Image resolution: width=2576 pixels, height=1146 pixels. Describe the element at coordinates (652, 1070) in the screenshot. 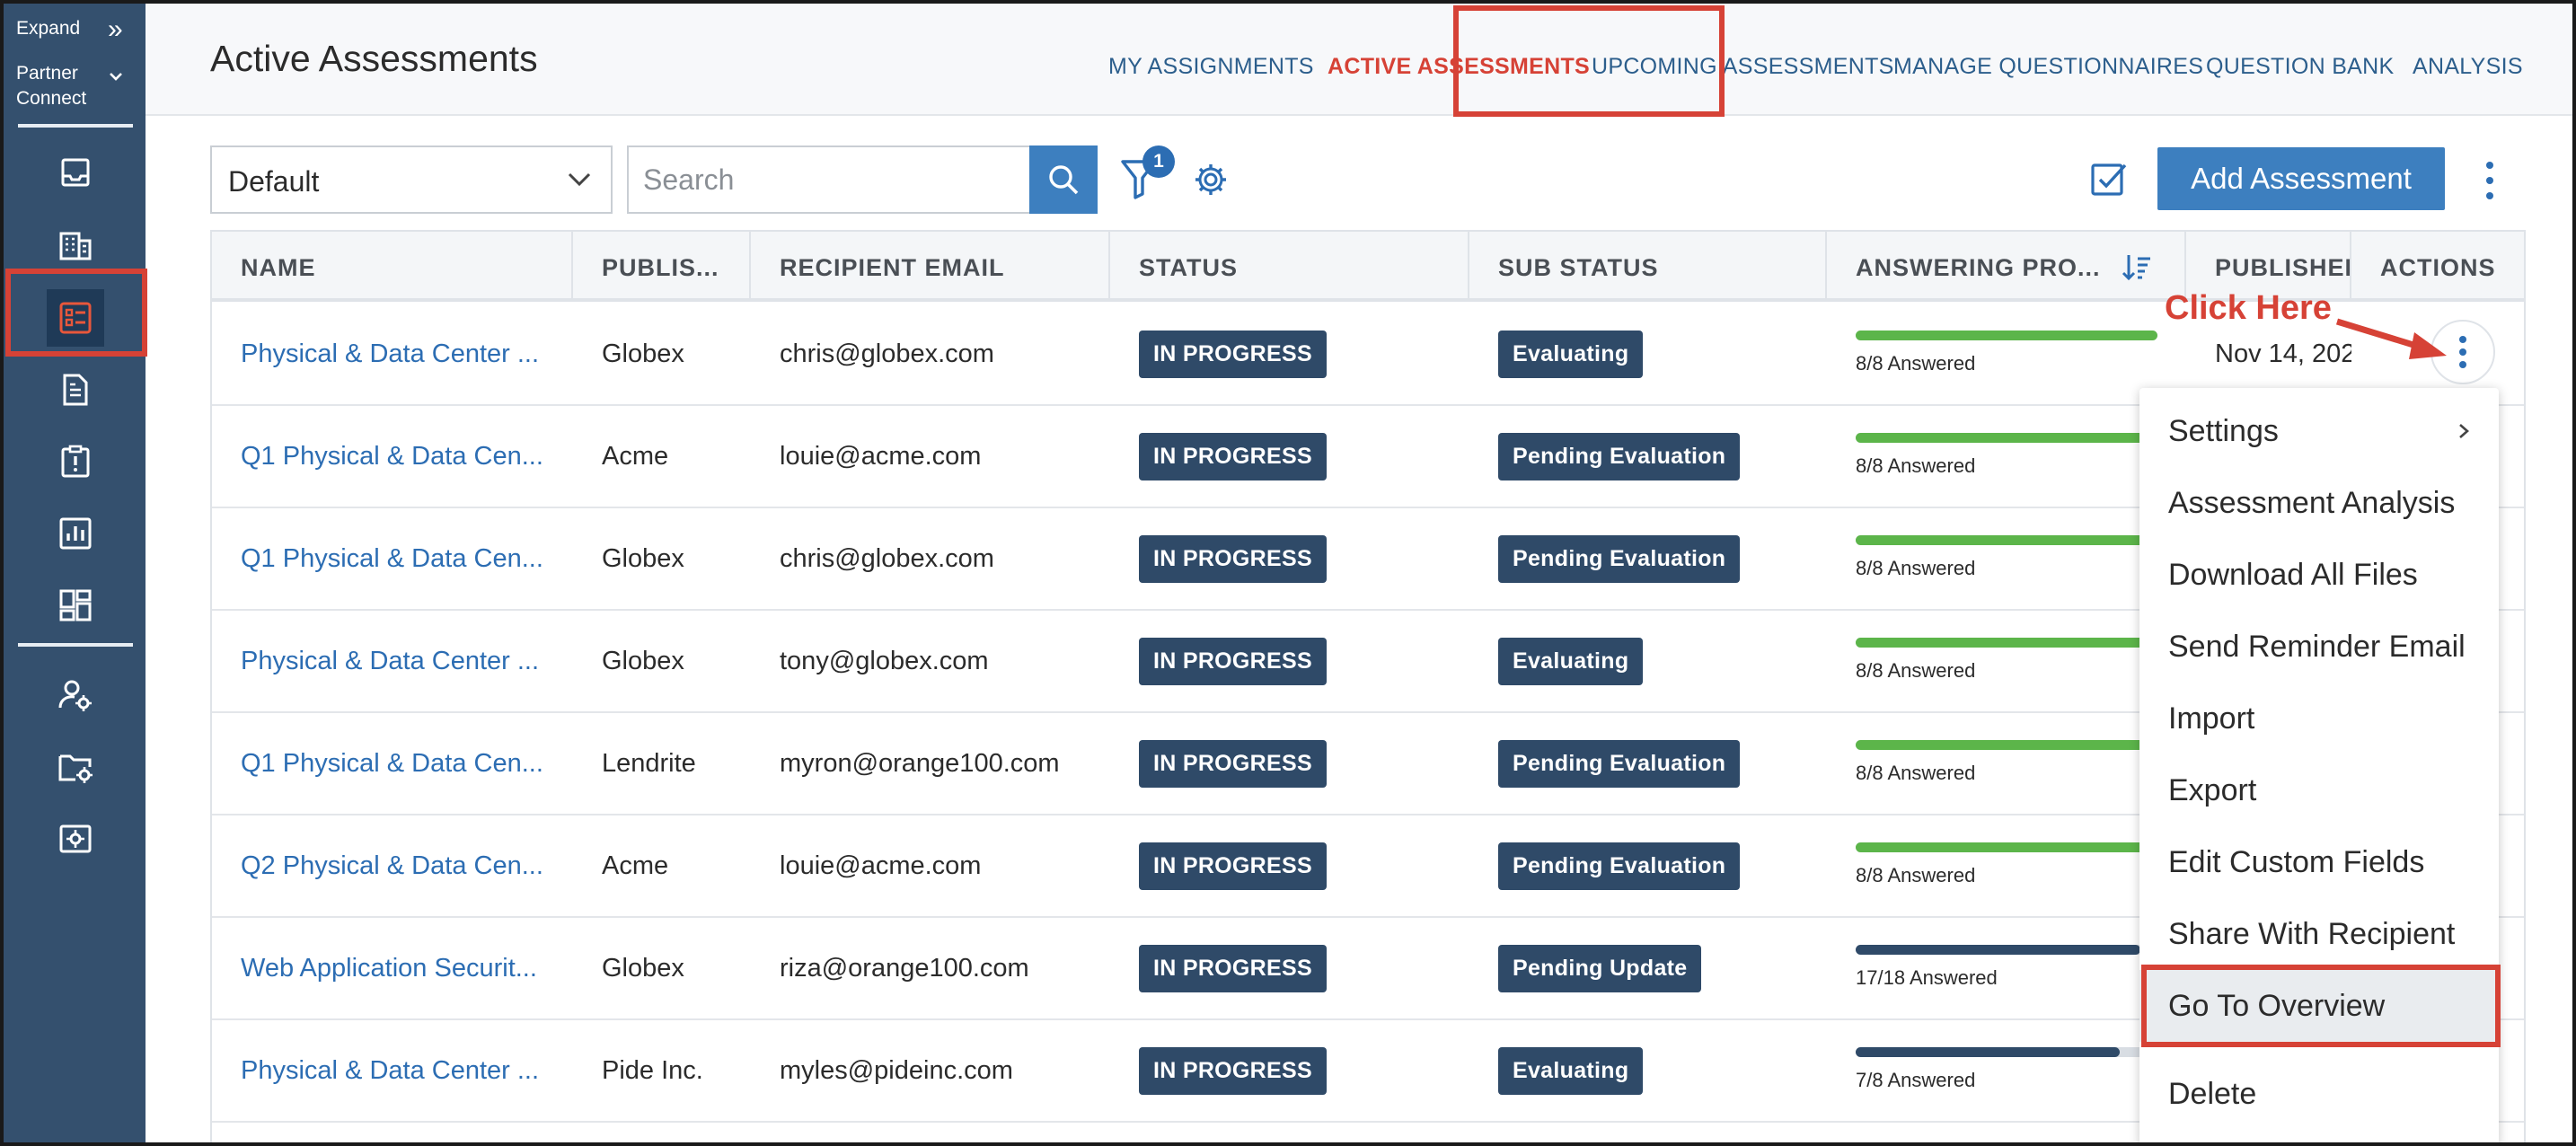

I see `publisher-name: Pide Inc.` at that location.